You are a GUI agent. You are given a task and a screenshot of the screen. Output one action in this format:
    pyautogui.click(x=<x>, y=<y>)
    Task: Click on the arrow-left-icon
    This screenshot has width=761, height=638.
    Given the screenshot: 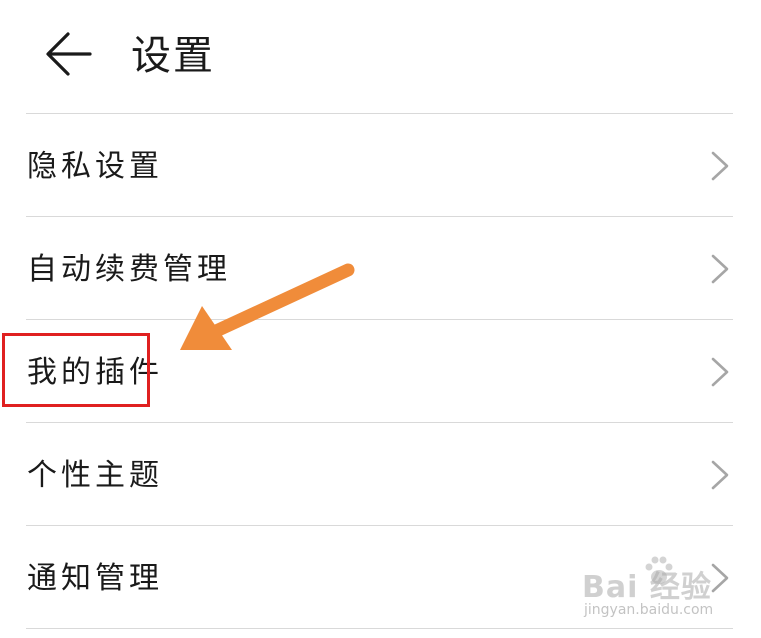 What is the action you would take?
    pyautogui.click(x=69, y=54)
    